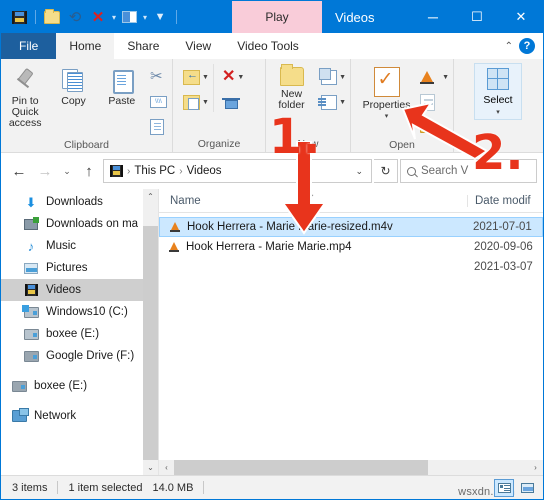 This screenshot has height=500, width=544. Describe the element at coordinates (505, 200) in the screenshot. I see `column-header-date-modified: Date modif` at that location.